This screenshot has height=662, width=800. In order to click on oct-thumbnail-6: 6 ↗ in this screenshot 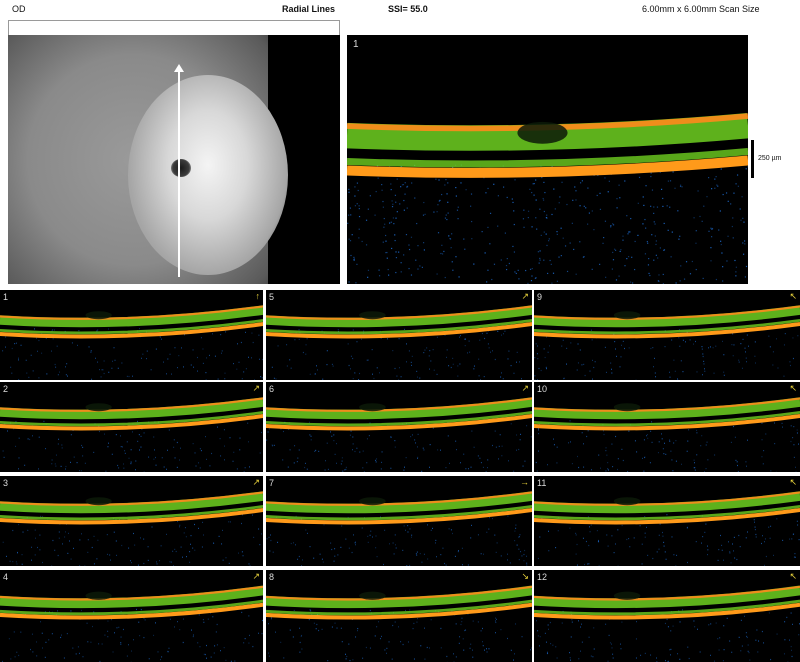, I will do `click(399, 427)`.